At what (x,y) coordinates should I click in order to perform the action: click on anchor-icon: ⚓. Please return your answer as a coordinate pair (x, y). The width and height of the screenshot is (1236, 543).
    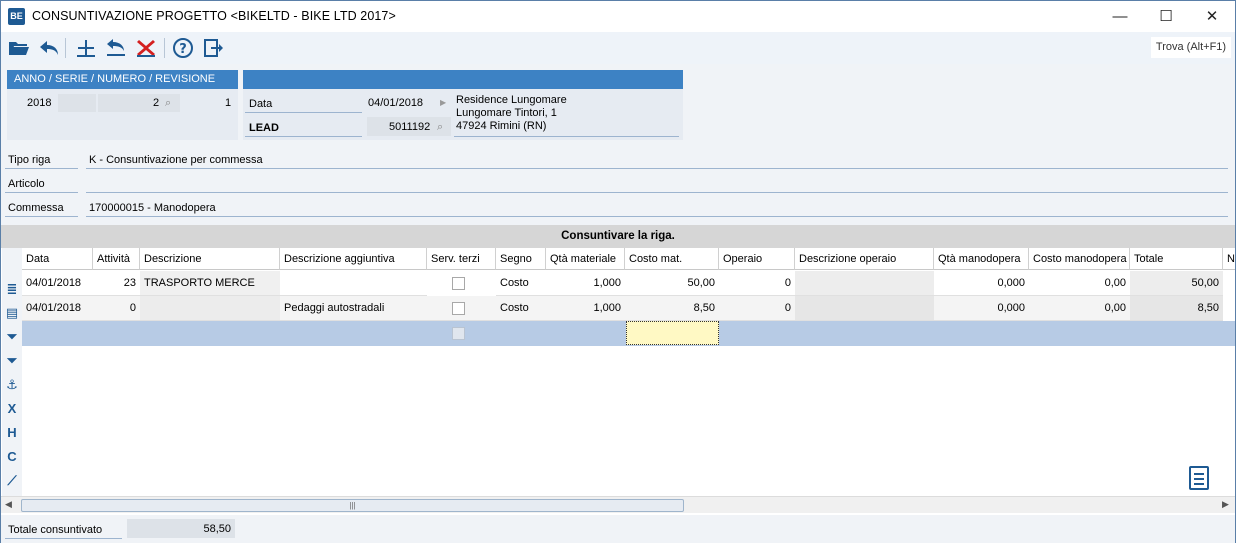
    Looking at the image, I should click on (12, 385).